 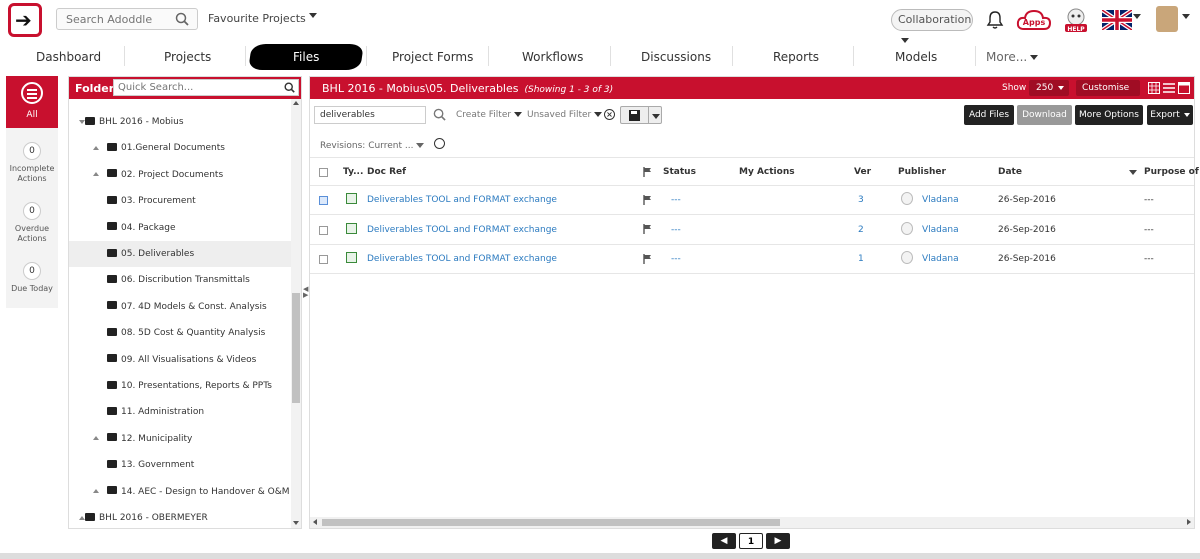 I want to click on list-view-icon, so click(x=1169, y=88).